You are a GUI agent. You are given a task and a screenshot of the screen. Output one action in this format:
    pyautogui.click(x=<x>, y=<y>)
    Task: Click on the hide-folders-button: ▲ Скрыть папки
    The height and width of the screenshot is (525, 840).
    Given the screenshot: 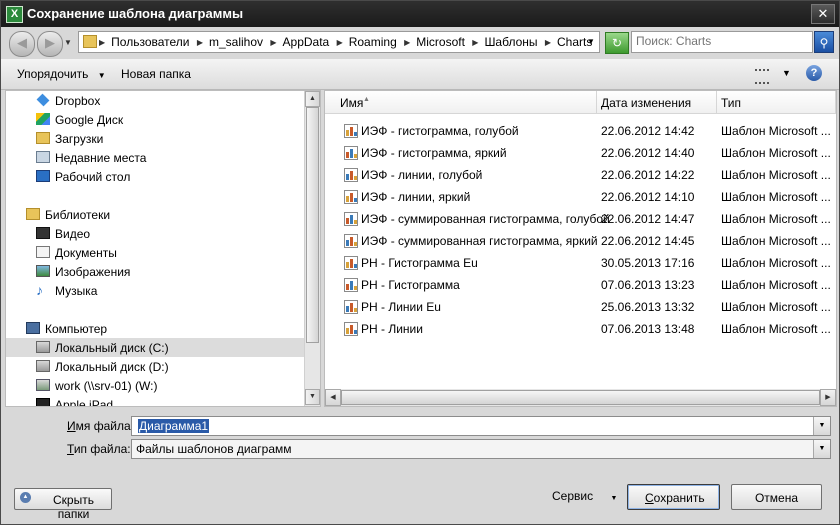 What is the action you would take?
    pyautogui.click(x=63, y=504)
    